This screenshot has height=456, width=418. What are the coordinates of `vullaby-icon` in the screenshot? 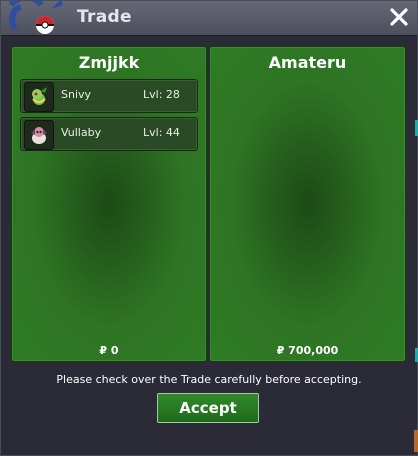 It's located at (39, 135).